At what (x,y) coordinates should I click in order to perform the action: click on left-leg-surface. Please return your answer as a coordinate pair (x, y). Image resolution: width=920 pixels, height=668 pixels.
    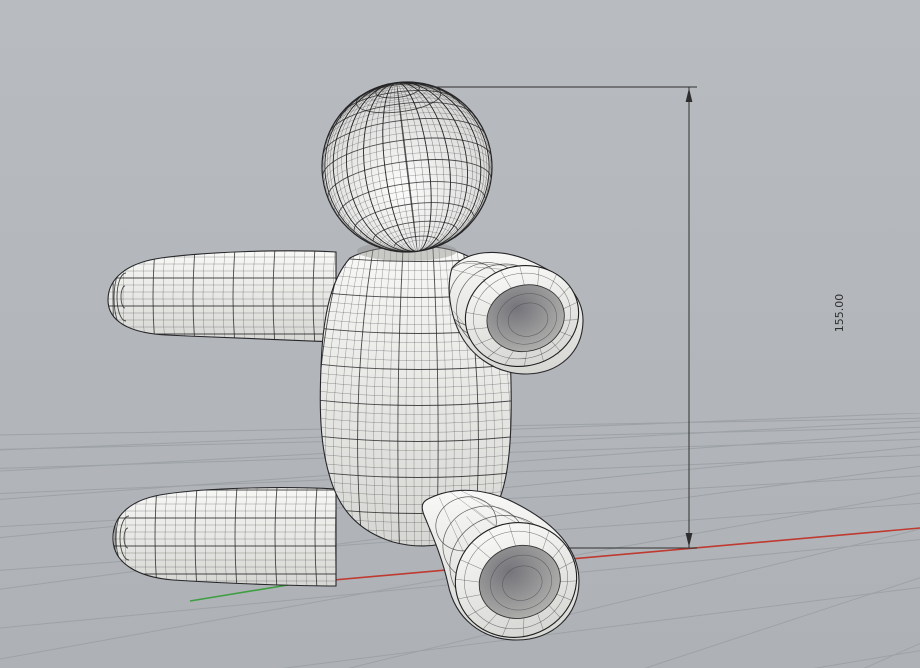
    Looking at the image, I should click on (224, 537).